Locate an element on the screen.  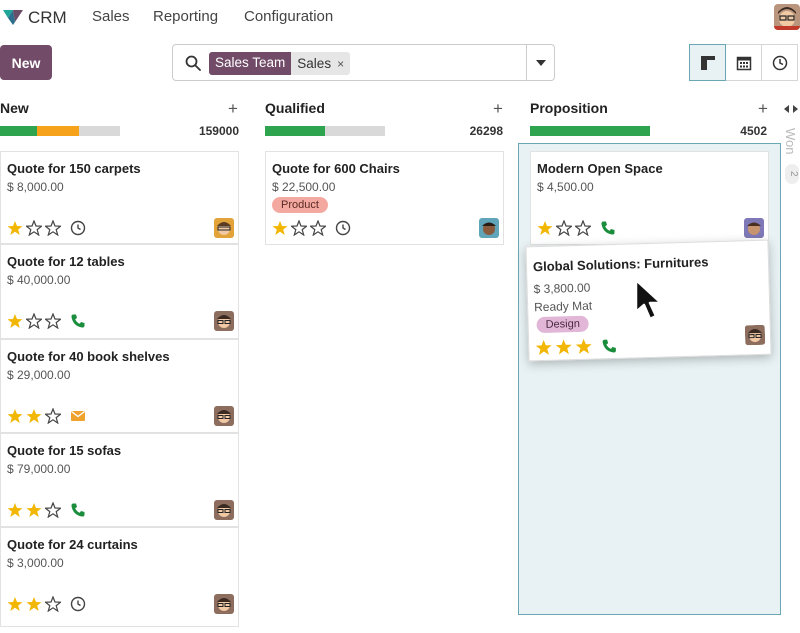
kanban-view-button is located at coordinates (707, 62).